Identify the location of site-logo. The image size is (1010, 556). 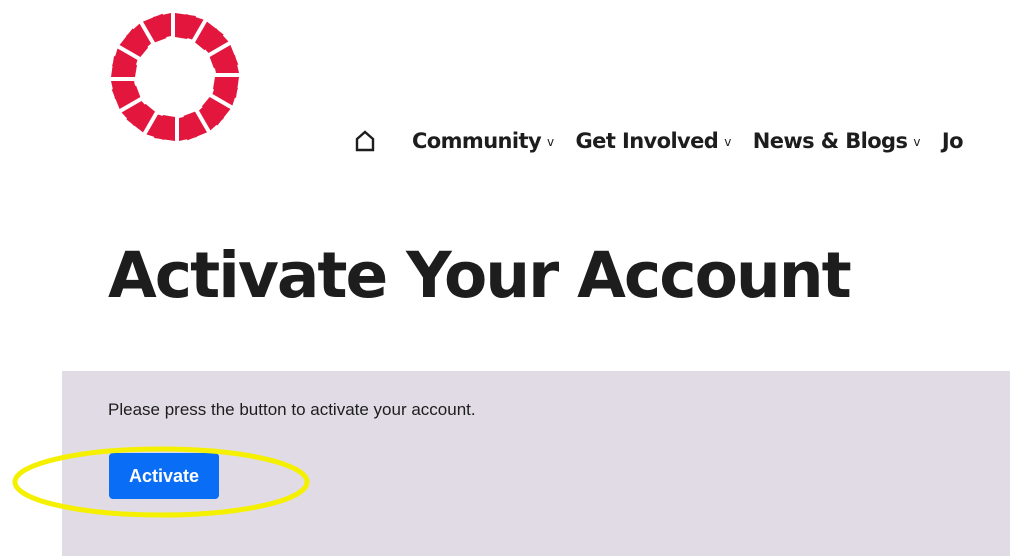
(175, 77).